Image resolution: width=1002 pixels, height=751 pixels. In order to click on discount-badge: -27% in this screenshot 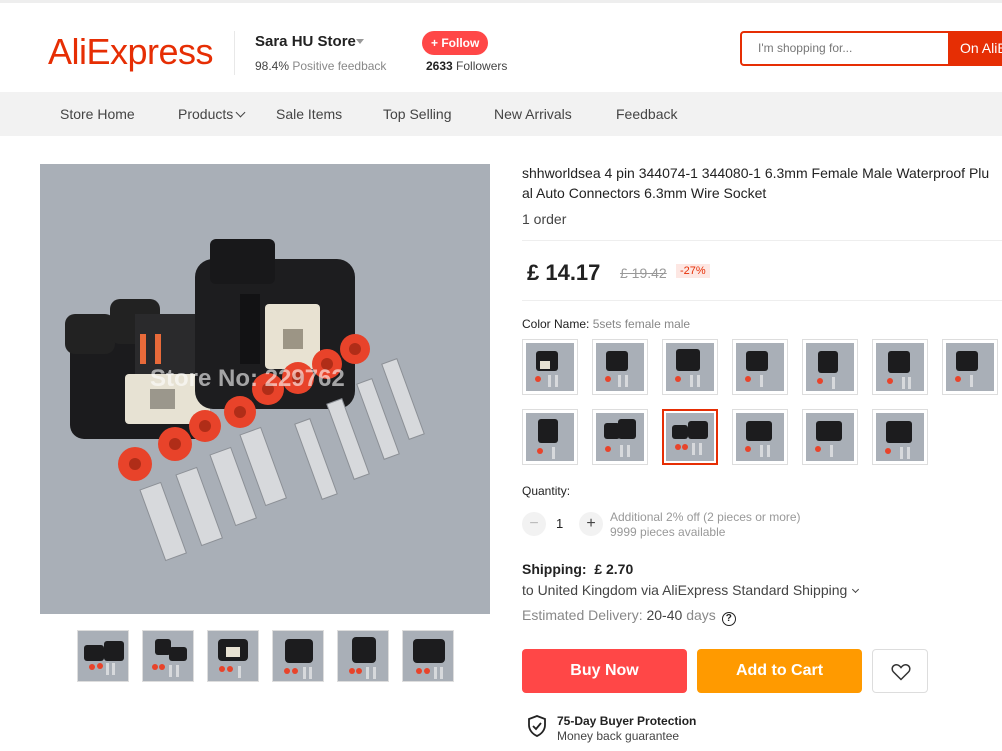, I will do `click(693, 271)`.